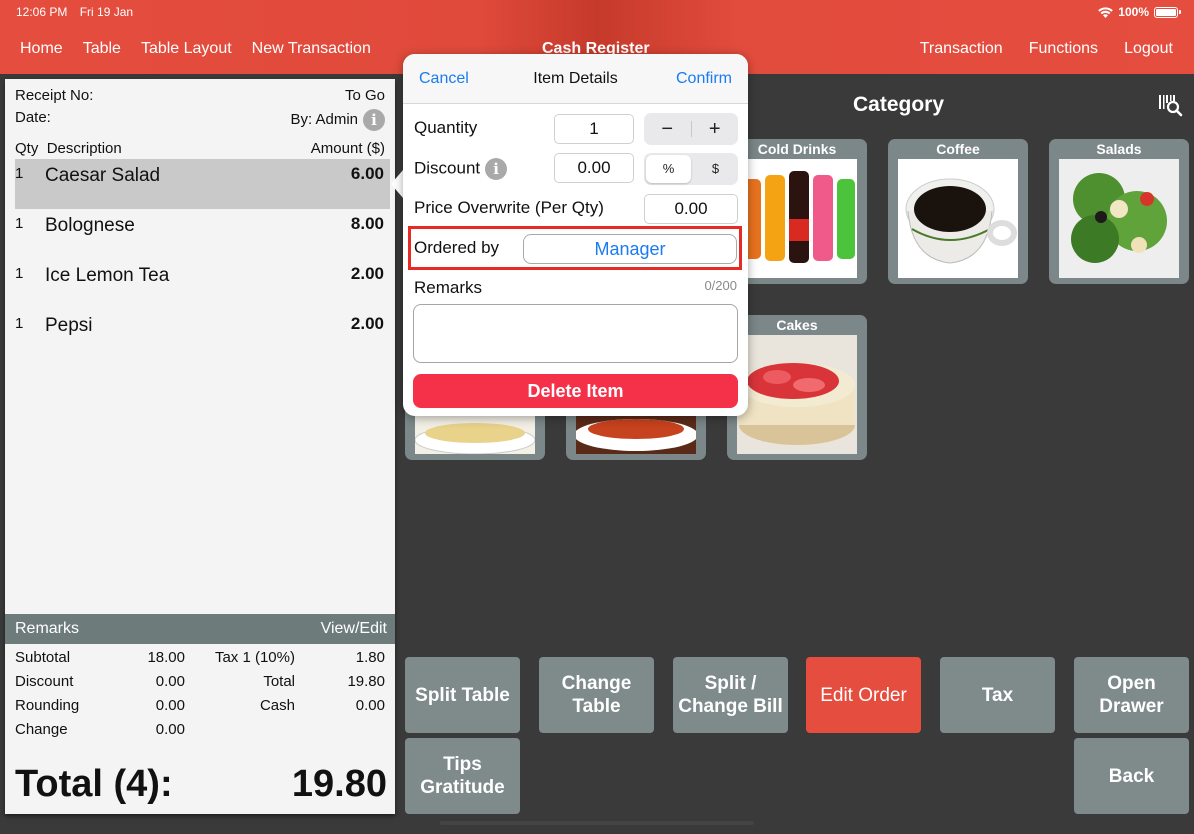 This screenshot has height=834, width=1194. What do you see at coordinates (41, 729) in the screenshot?
I see `change-label: Change` at bounding box center [41, 729].